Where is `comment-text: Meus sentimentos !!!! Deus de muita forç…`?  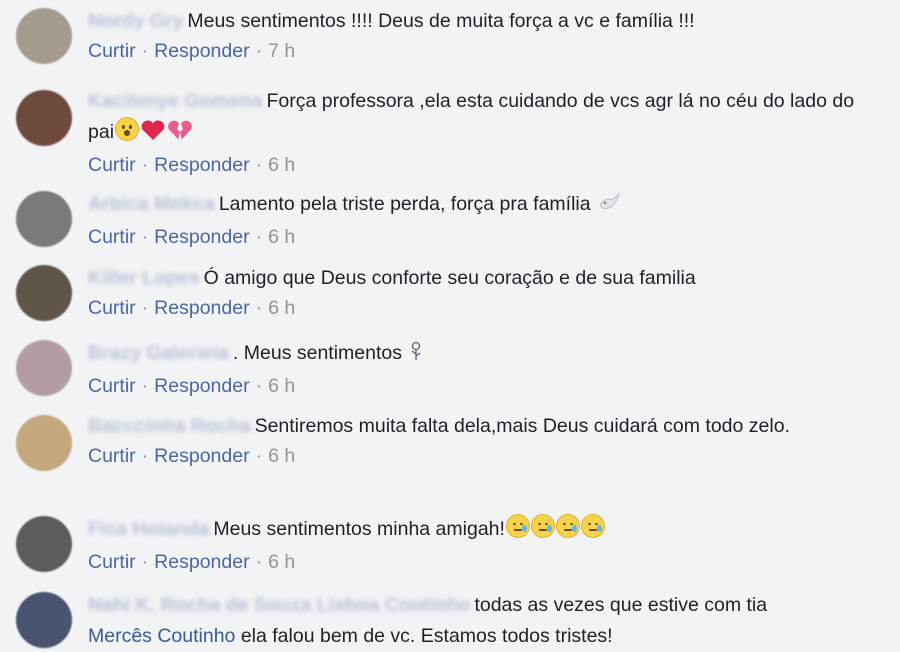 comment-text: Meus sentimentos !!!! Deus de muita forç… is located at coordinates (441, 21).